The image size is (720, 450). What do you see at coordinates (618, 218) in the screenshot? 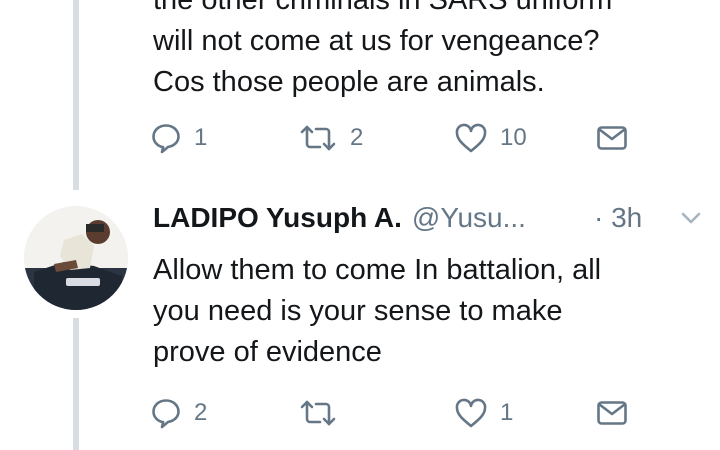
I see `tweet-timestamp: · 3h` at bounding box center [618, 218].